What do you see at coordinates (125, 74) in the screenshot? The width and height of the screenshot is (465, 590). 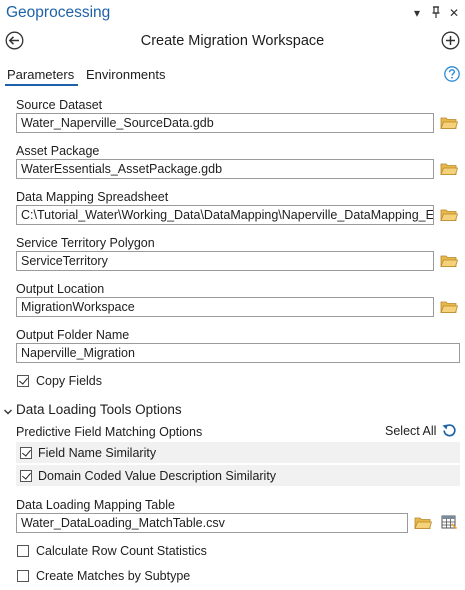 I see `tab-environments: Environments` at bounding box center [125, 74].